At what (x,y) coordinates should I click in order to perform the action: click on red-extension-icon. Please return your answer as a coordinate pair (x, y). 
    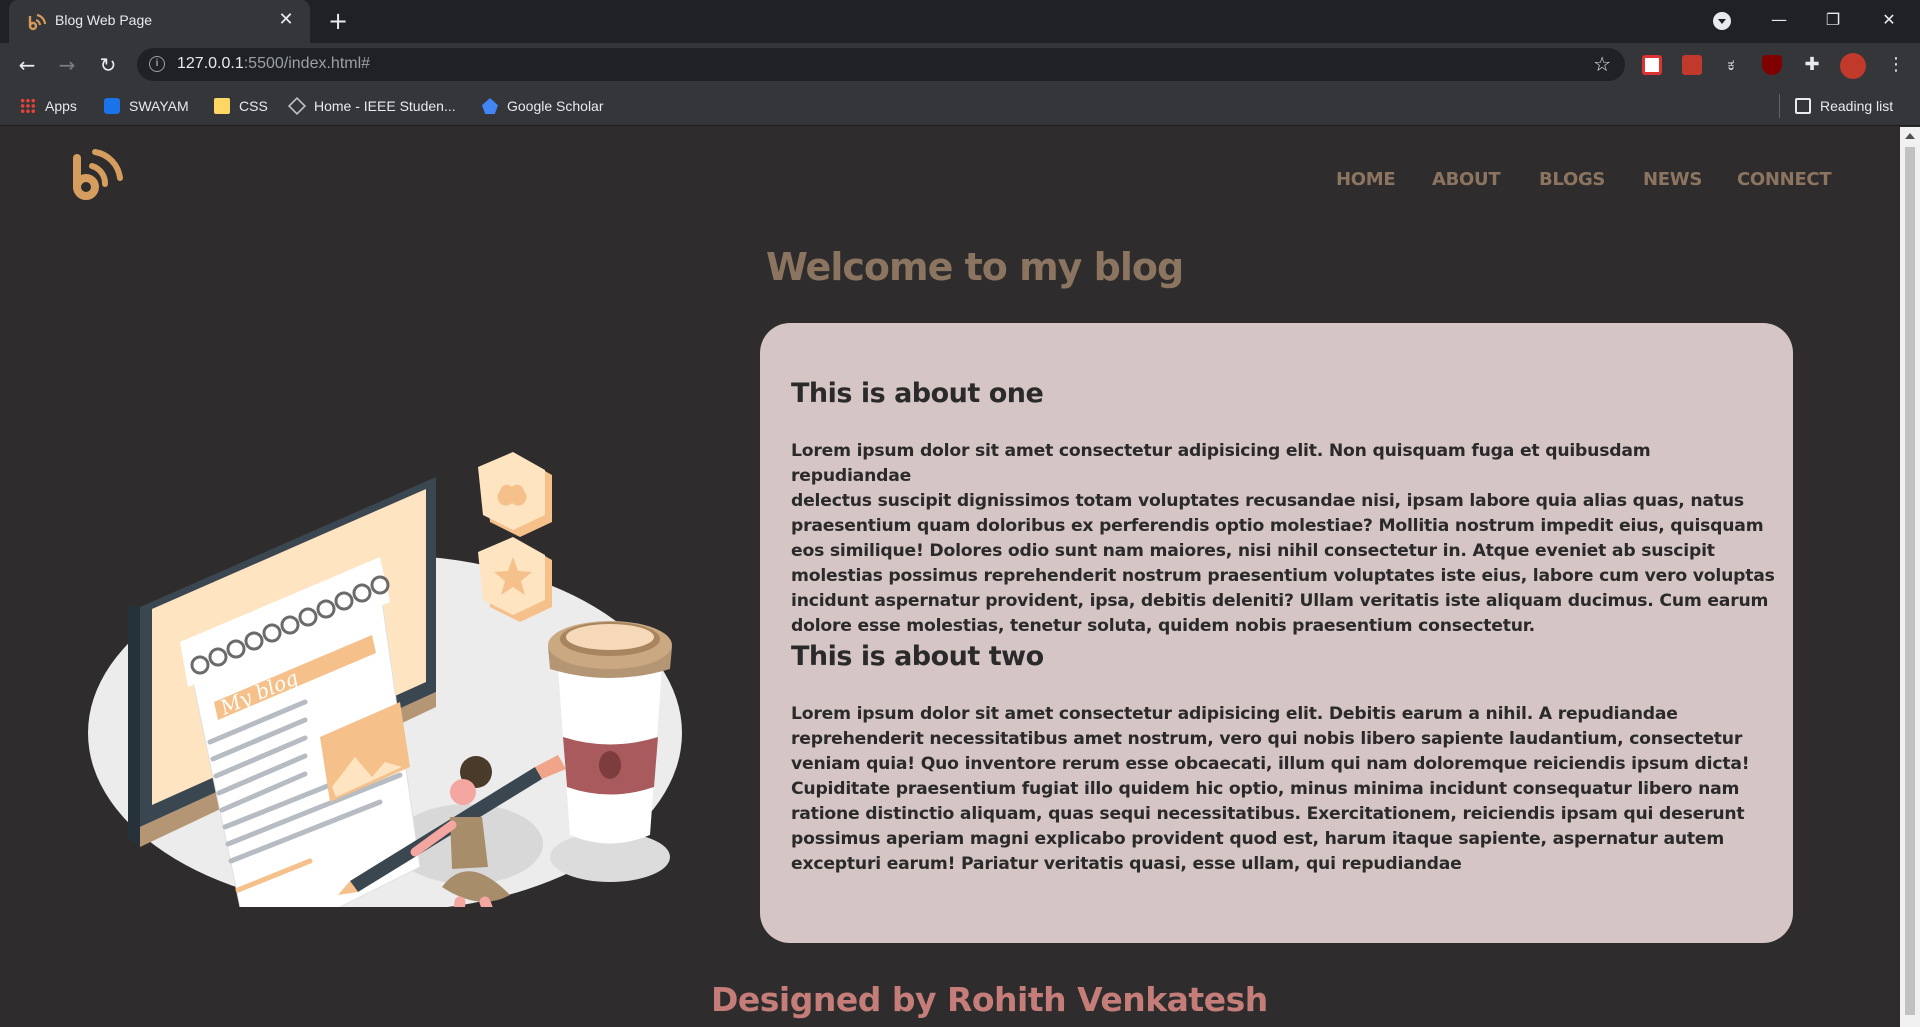
    Looking at the image, I should click on (1692, 65).